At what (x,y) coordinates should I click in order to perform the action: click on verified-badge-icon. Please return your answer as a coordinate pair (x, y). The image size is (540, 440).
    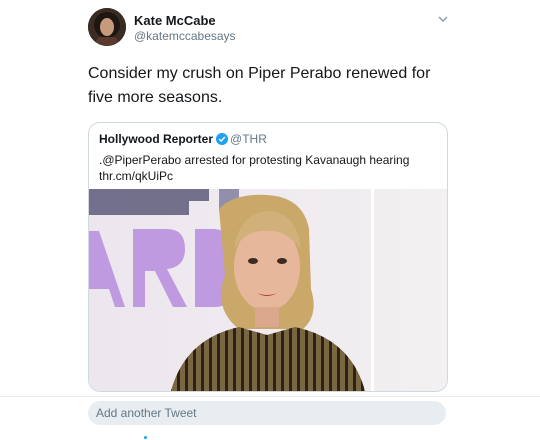
    Looking at the image, I should click on (222, 140).